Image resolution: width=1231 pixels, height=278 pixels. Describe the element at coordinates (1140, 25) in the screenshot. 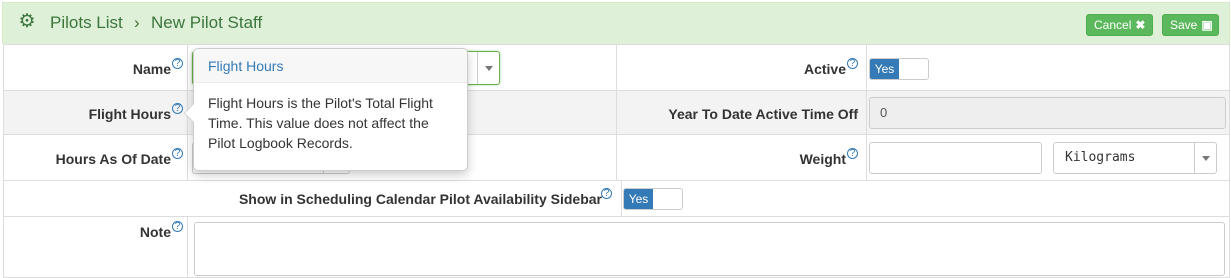

I see `close-icon: ✖` at that location.